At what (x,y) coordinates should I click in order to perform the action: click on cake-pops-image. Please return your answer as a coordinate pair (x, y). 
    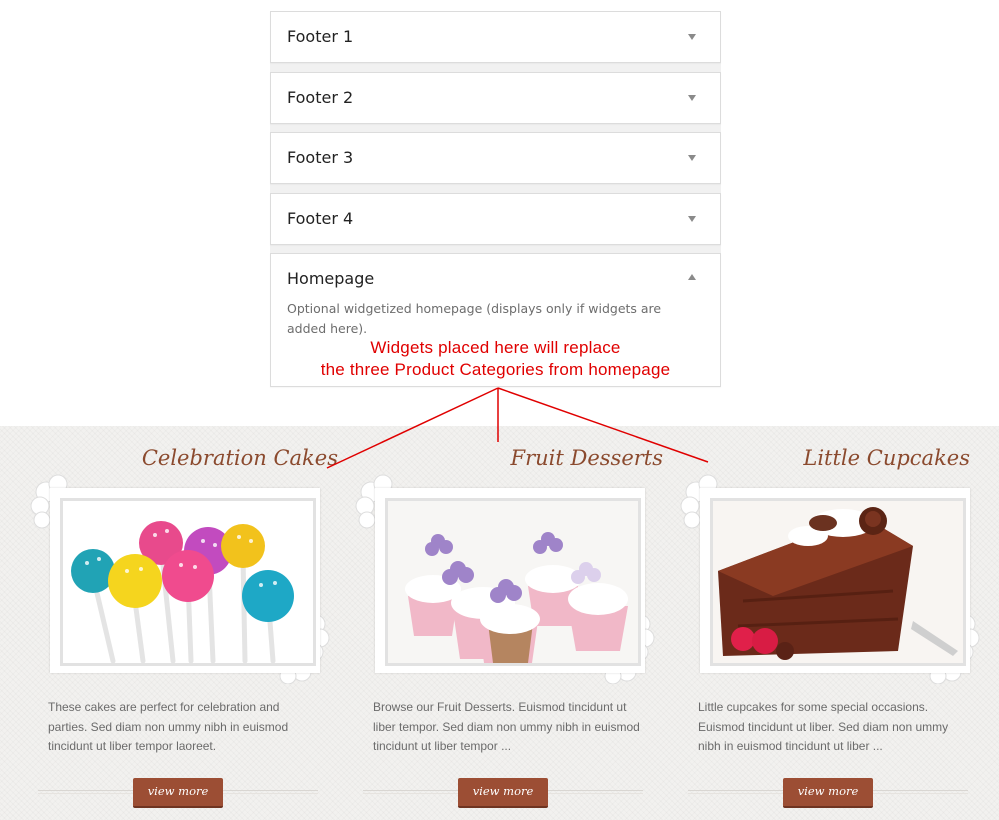
    Looking at the image, I should click on (188, 582).